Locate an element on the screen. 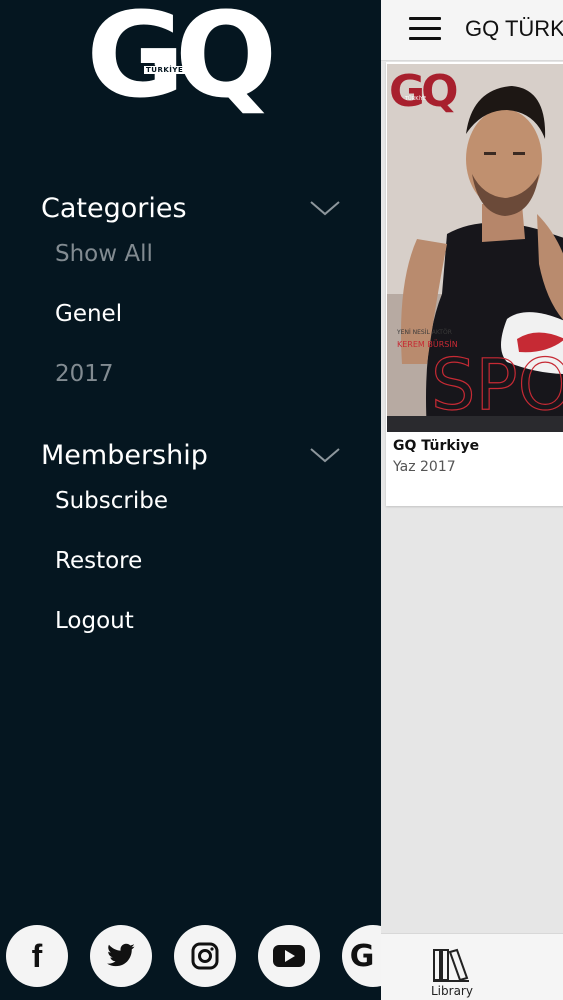 The width and height of the screenshot is (563, 1000). twitter-icon is located at coordinates (121, 955).